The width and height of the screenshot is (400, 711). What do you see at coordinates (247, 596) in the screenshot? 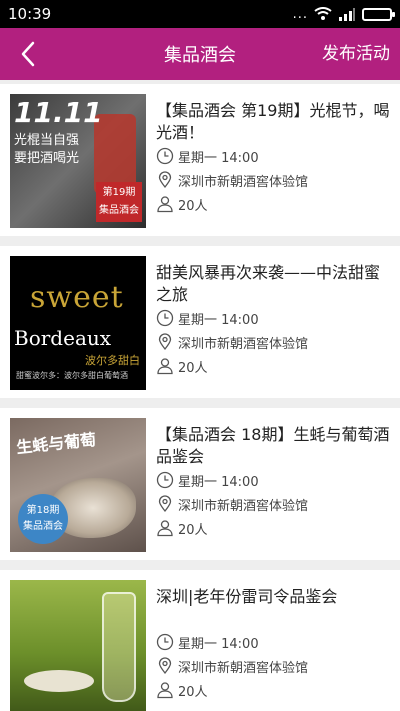
I see `event-title: 深圳|老年份雷司令品鉴会` at bounding box center [247, 596].